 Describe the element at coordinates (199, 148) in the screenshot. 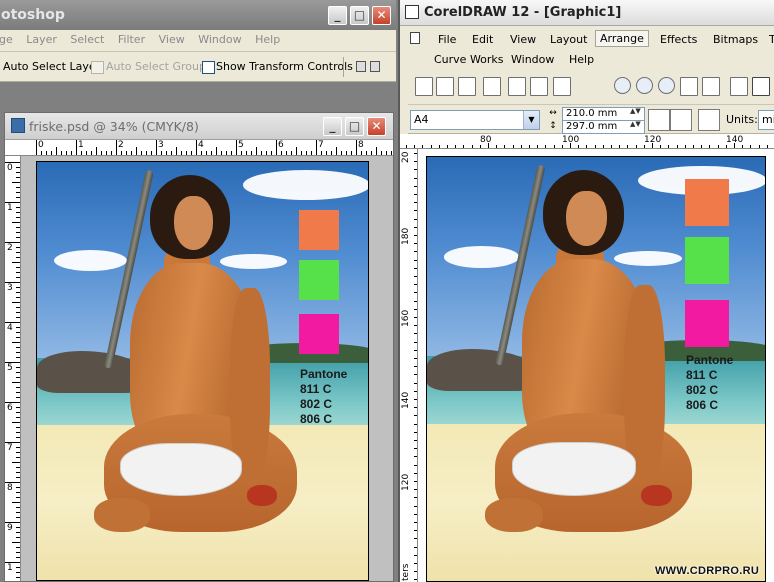

I see `horizontal-ruler: 0 1 2 3 4 5 6 7 8` at that location.